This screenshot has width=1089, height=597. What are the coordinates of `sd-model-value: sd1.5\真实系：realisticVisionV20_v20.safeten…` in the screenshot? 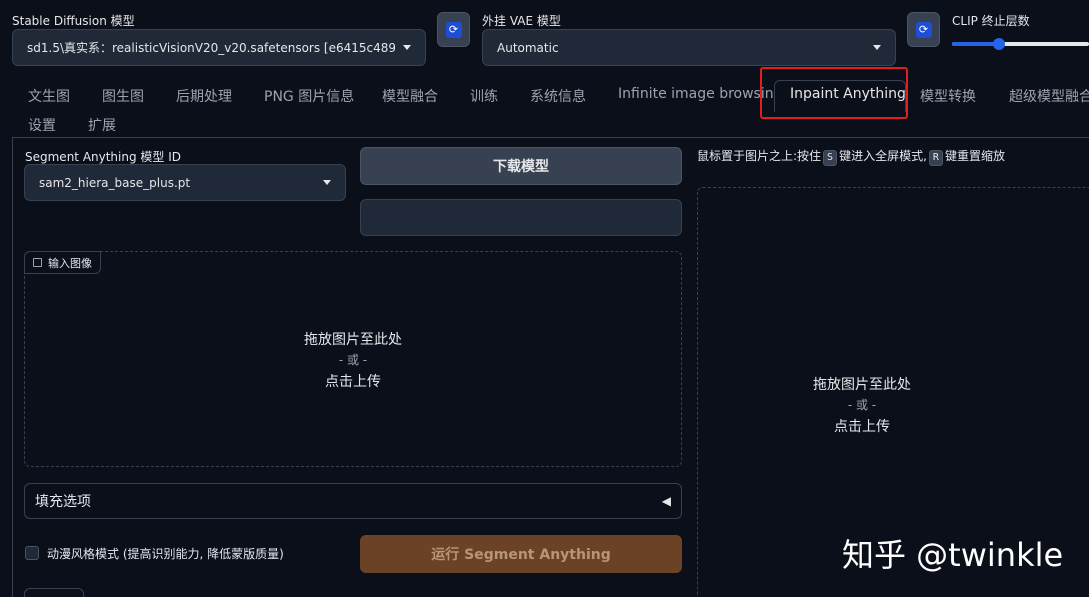 It's located at (211, 48).